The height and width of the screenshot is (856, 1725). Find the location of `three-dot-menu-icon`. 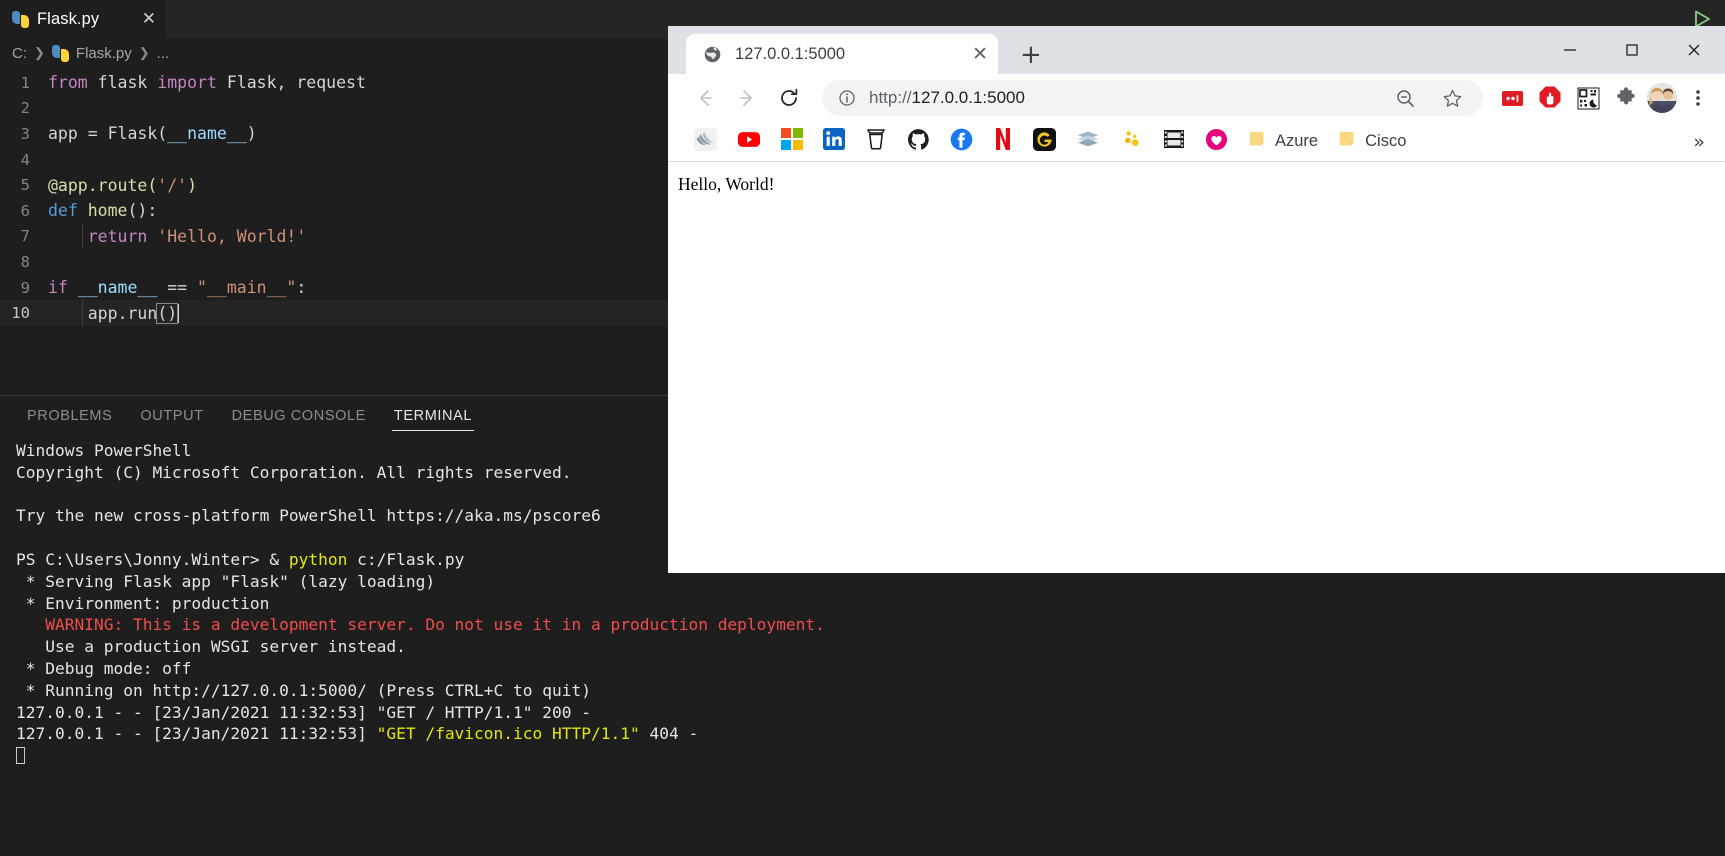

three-dot-menu-icon is located at coordinates (1698, 98).